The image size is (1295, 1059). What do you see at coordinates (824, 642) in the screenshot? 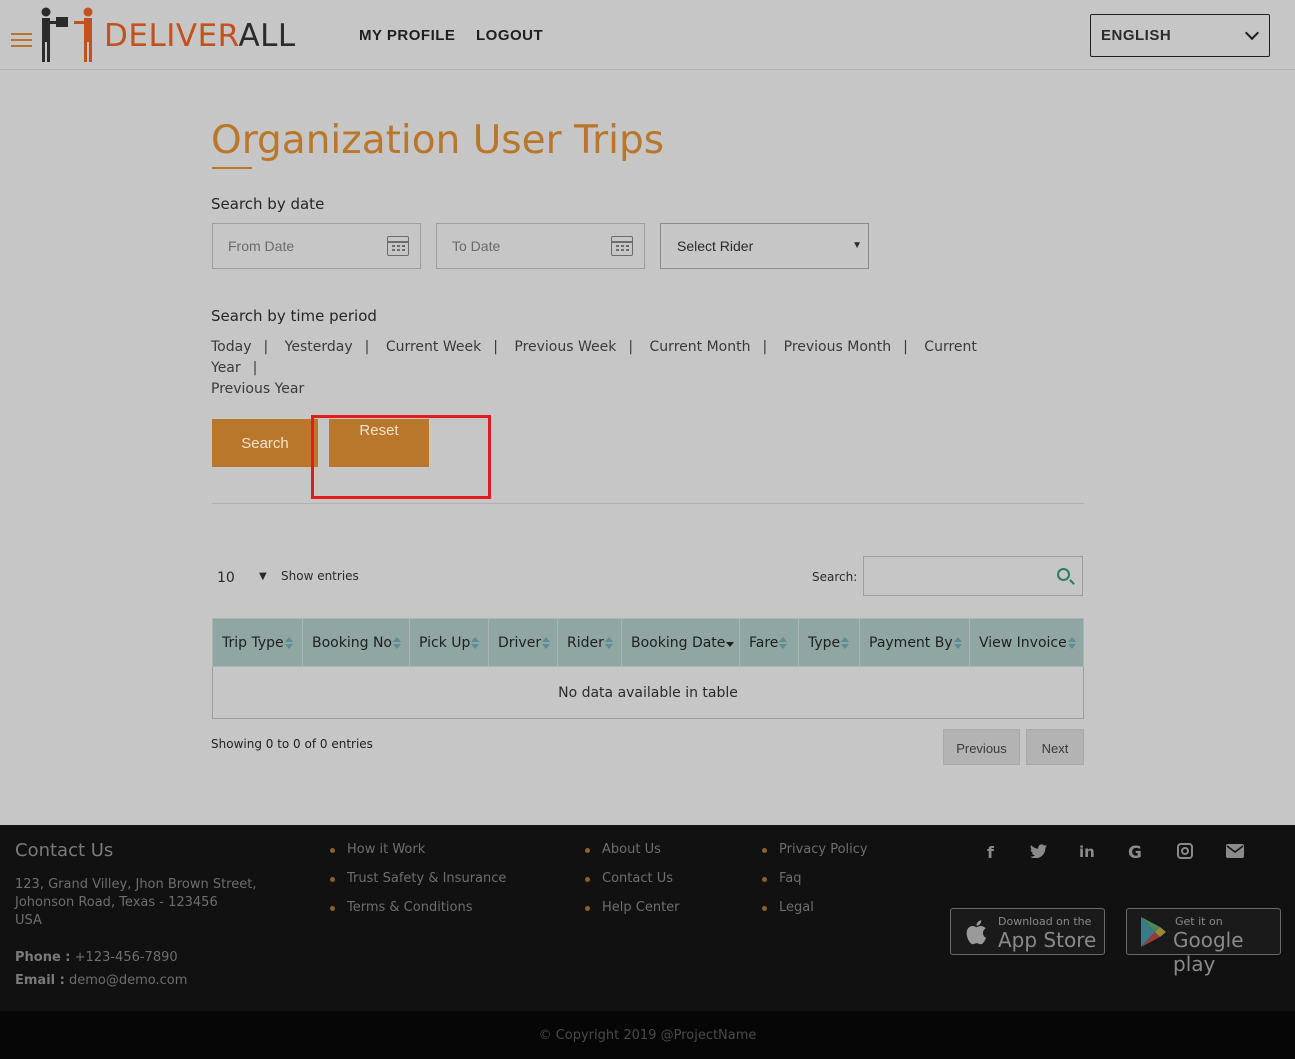
I see `column-label: Type` at bounding box center [824, 642].